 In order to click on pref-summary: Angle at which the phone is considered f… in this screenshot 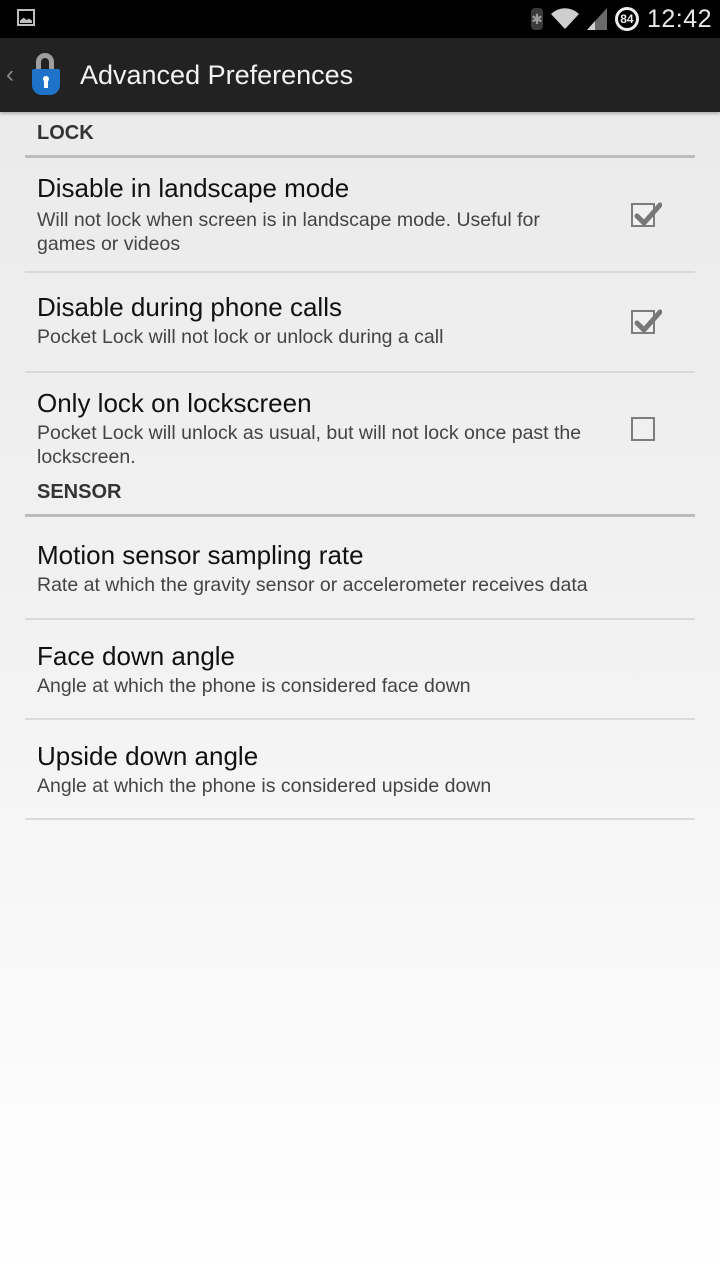, I will do `click(254, 686)`.